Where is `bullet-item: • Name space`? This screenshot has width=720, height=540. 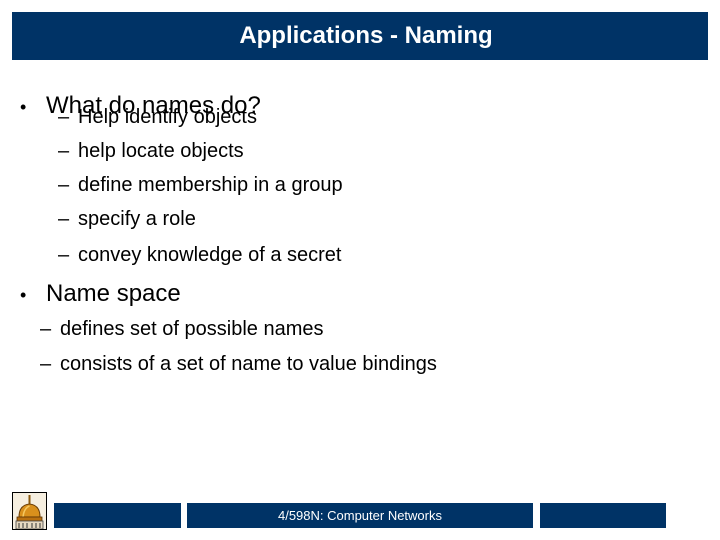 bullet-item: • Name space is located at coordinates (100, 294).